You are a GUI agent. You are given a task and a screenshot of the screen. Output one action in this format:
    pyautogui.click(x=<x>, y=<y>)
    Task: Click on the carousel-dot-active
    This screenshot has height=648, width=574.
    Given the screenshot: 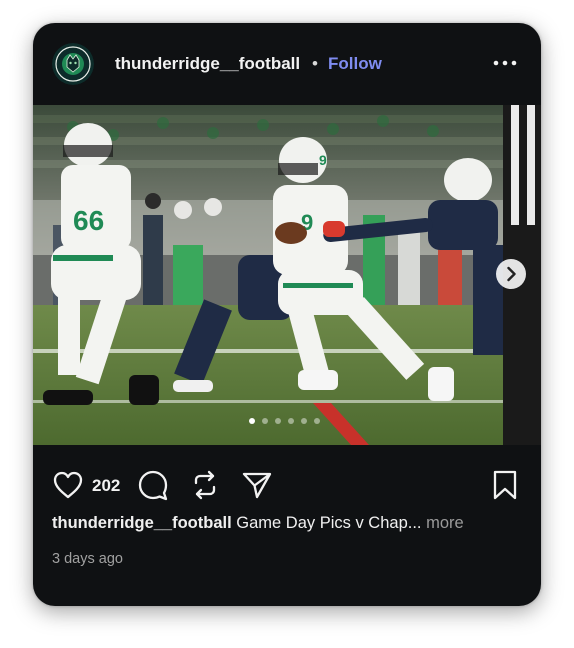 What is the action you would take?
    pyautogui.click(x=252, y=421)
    